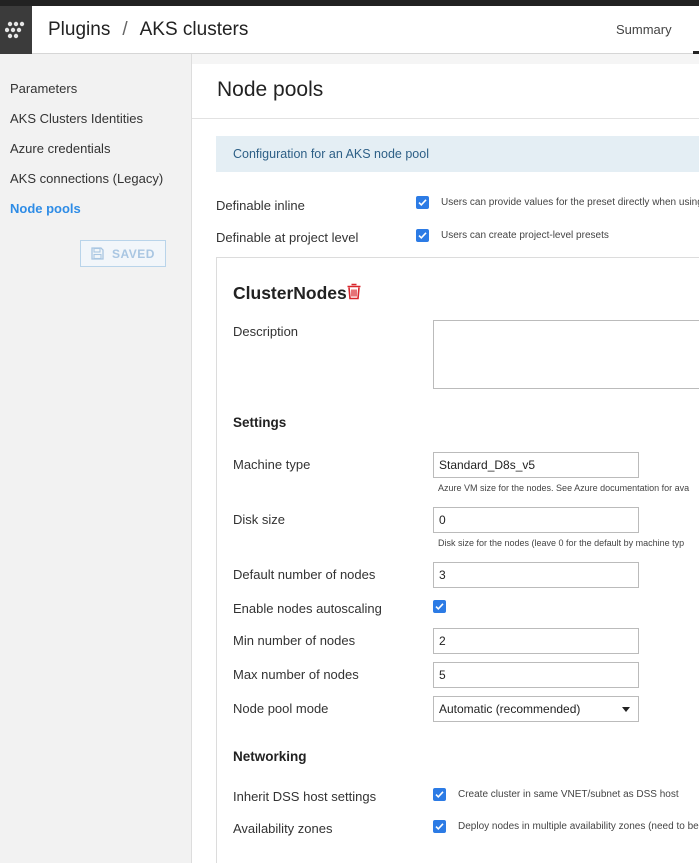 Image resolution: width=699 pixels, height=863 pixels. What do you see at coordinates (536, 465) in the screenshot?
I see `machine-type-input: Standard_D8s_v5` at bounding box center [536, 465].